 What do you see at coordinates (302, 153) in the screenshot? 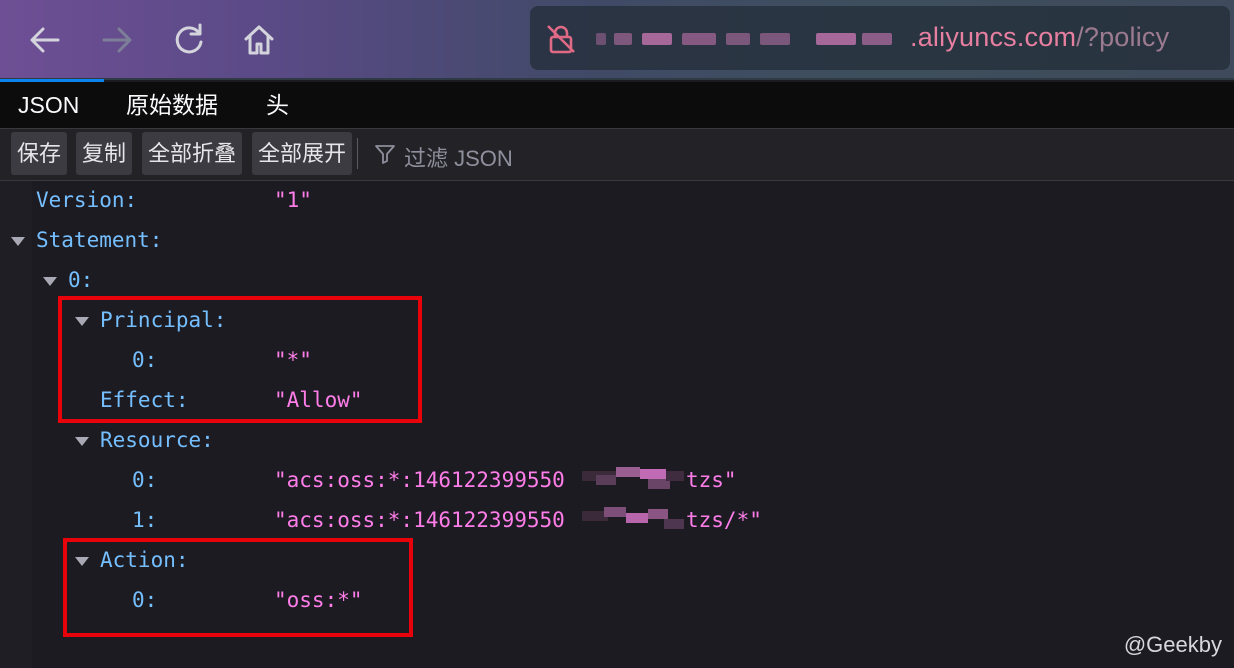
I see `expand-all-button: 全部展开` at bounding box center [302, 153].